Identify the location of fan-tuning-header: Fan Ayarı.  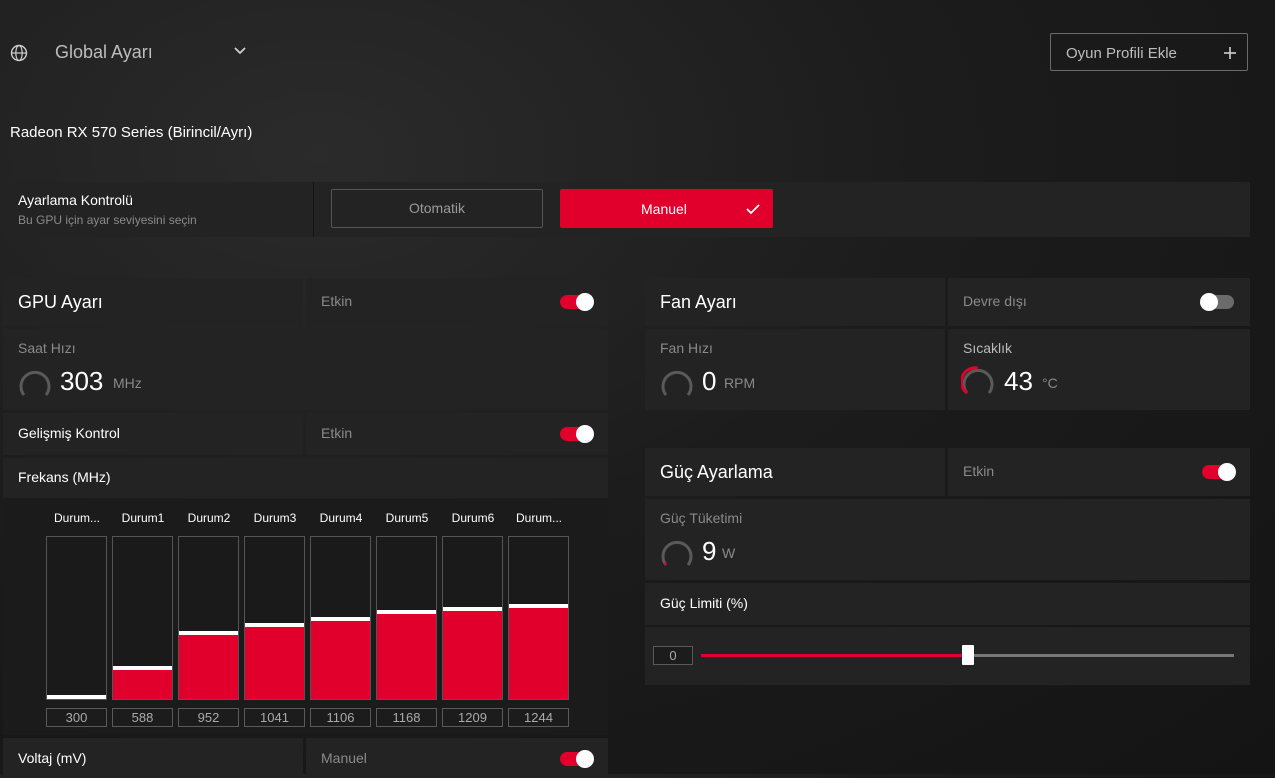
(795, 302).